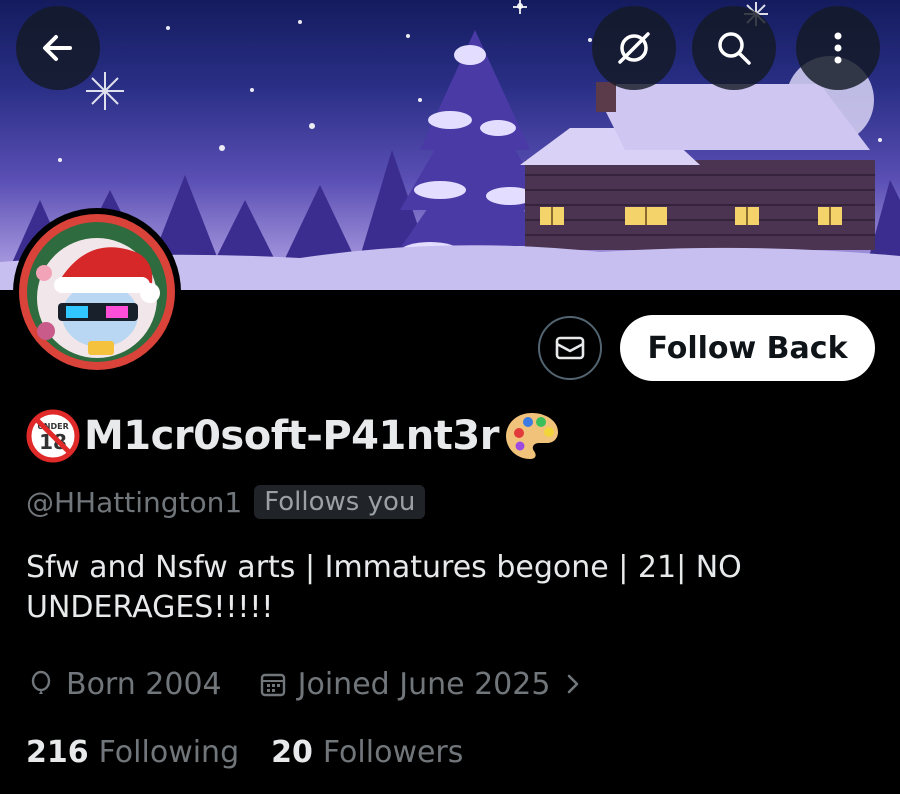 The image size is (900, 794). I want to click on username-handle: @HHattington1, so click(134, 502).